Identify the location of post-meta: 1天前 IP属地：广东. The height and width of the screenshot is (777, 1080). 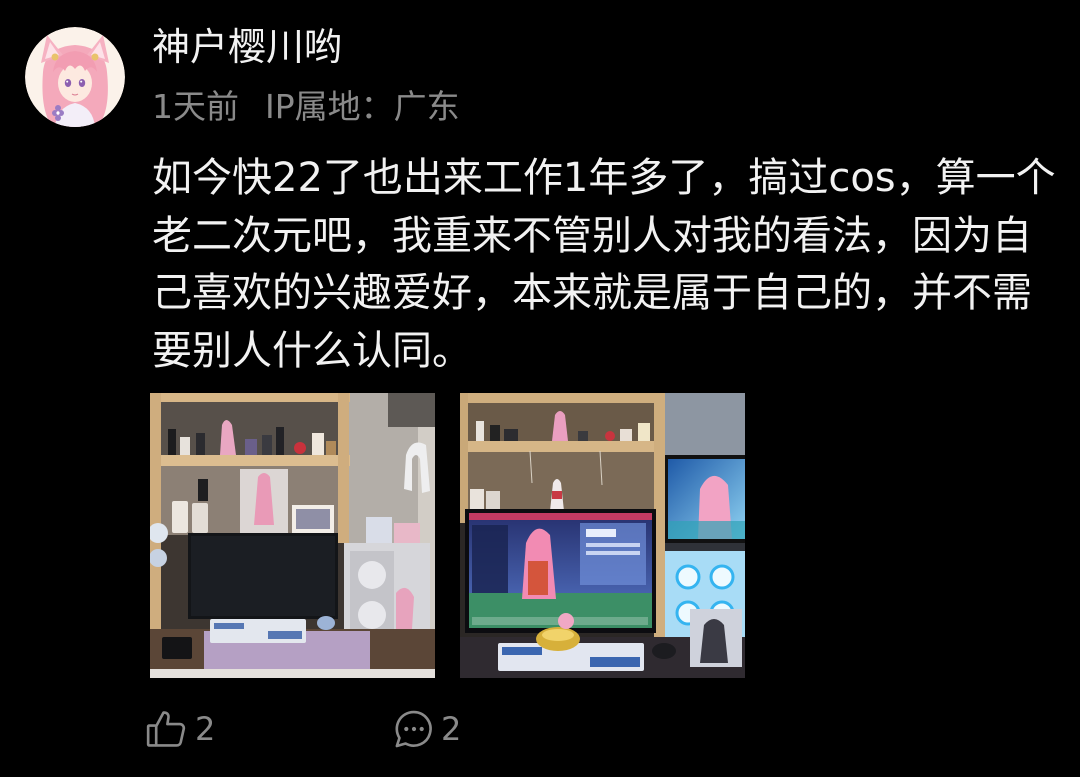
(306, 107).